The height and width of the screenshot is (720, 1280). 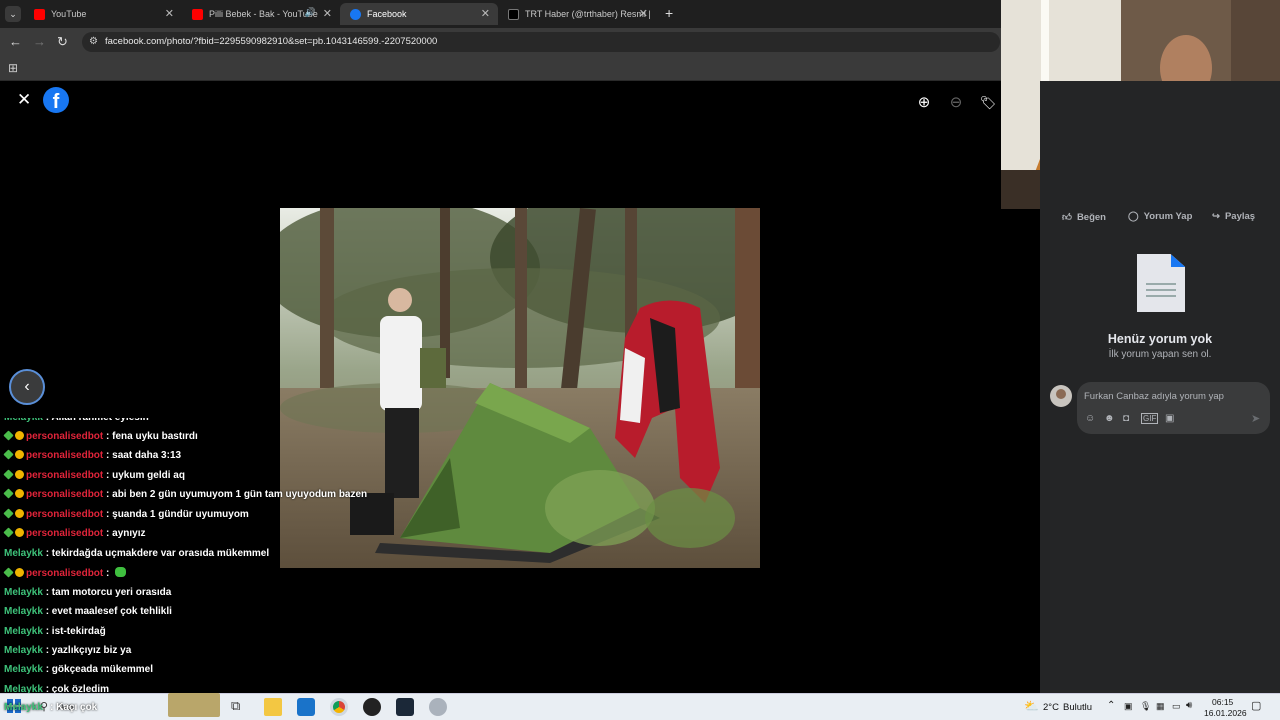 What do you see at coordinates (15, 41) in the screenshot?
I see `back-icon: ←` at bounding box center [15, 41].